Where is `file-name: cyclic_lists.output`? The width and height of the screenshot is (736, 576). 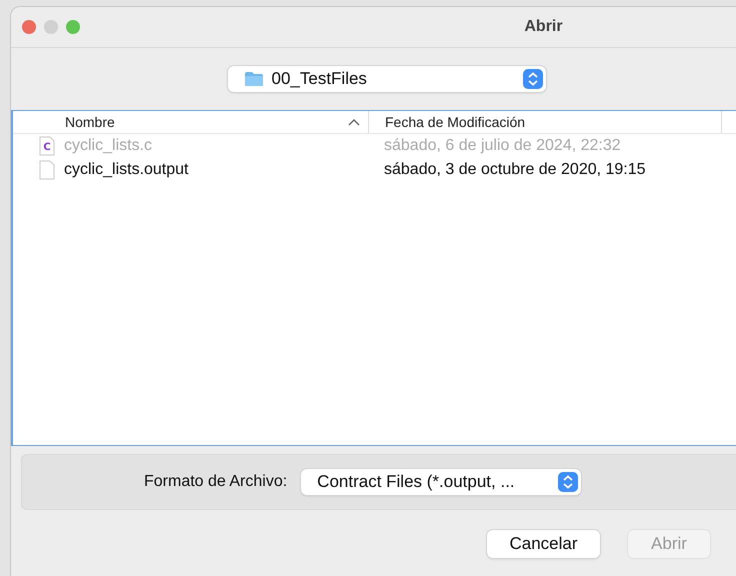 file-name: cyclic_lists.output is located at coordinates (224, 170).